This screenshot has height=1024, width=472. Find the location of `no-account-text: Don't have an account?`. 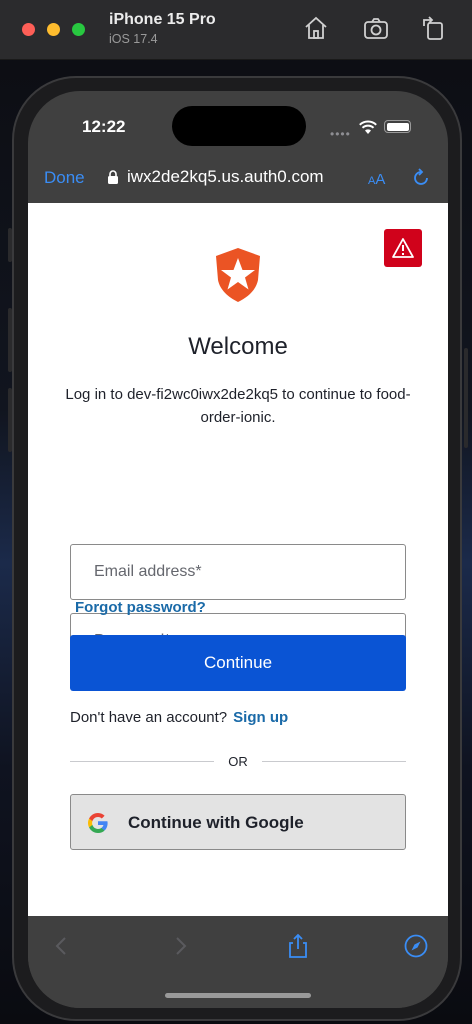

no-account-text: Don't have an account? is located at coordinates (149, 717).